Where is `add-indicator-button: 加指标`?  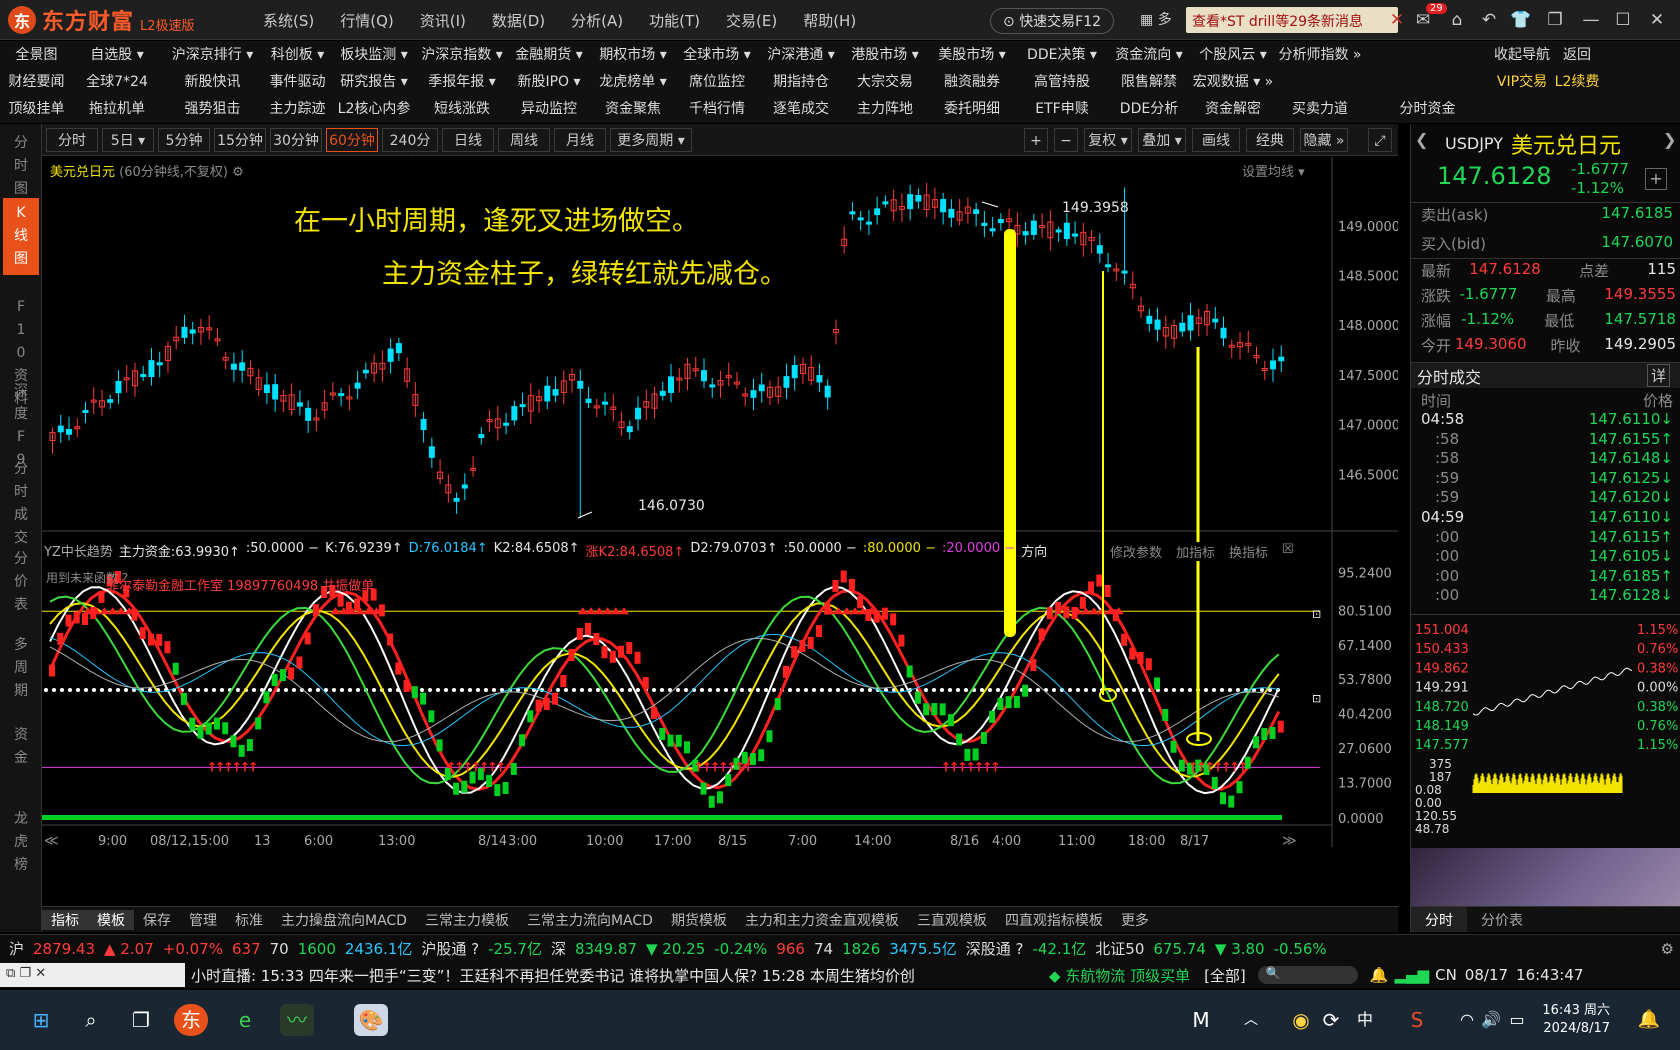 add-indicator-button: 加指标 is located at coordinates (1195, 551).